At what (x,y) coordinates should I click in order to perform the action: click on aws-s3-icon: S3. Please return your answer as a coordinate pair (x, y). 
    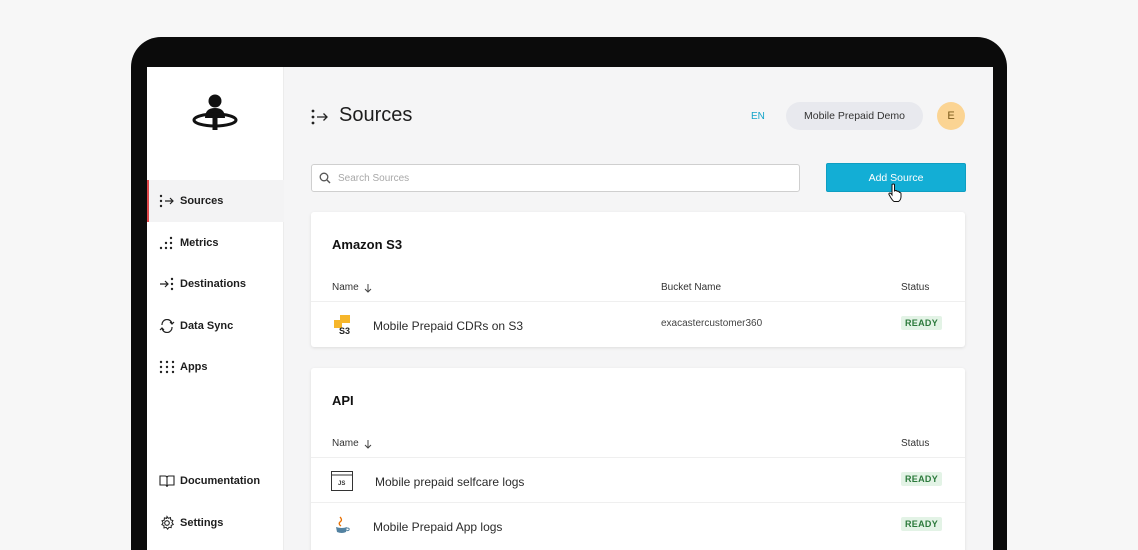
    Looking at the image, I should click on (342, 325).